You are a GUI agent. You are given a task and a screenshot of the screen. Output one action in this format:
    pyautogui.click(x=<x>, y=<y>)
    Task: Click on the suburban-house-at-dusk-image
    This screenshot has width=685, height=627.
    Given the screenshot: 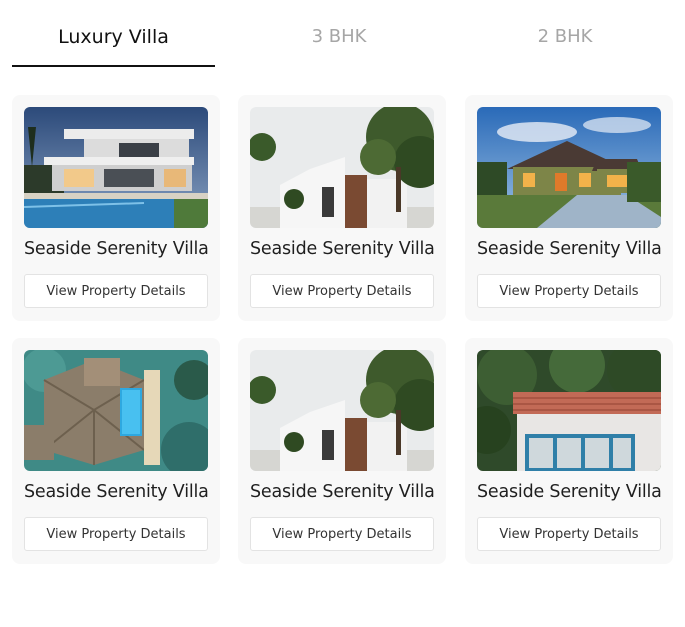 What is the action you would take?
    pyautogui.click(x=569, y=167)
    